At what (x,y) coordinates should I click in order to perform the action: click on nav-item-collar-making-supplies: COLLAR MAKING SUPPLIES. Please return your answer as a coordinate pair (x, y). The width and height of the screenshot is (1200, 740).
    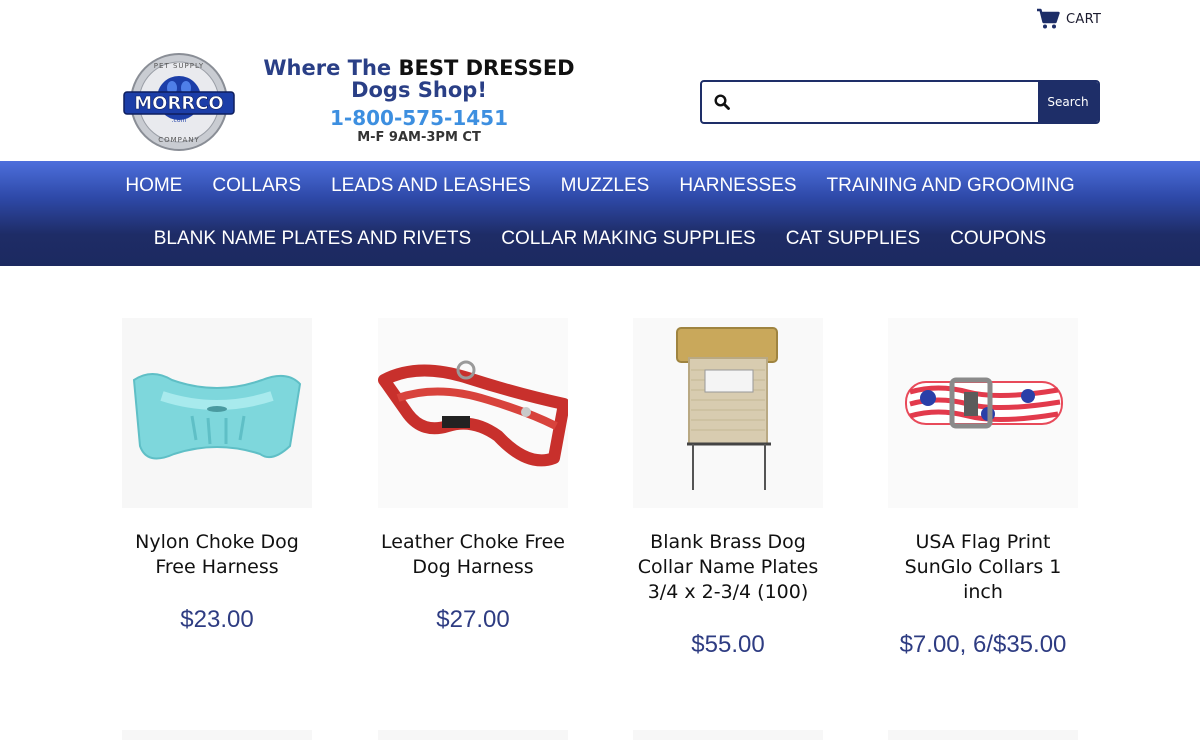
    Looking at the image, I should click on (628, 239).